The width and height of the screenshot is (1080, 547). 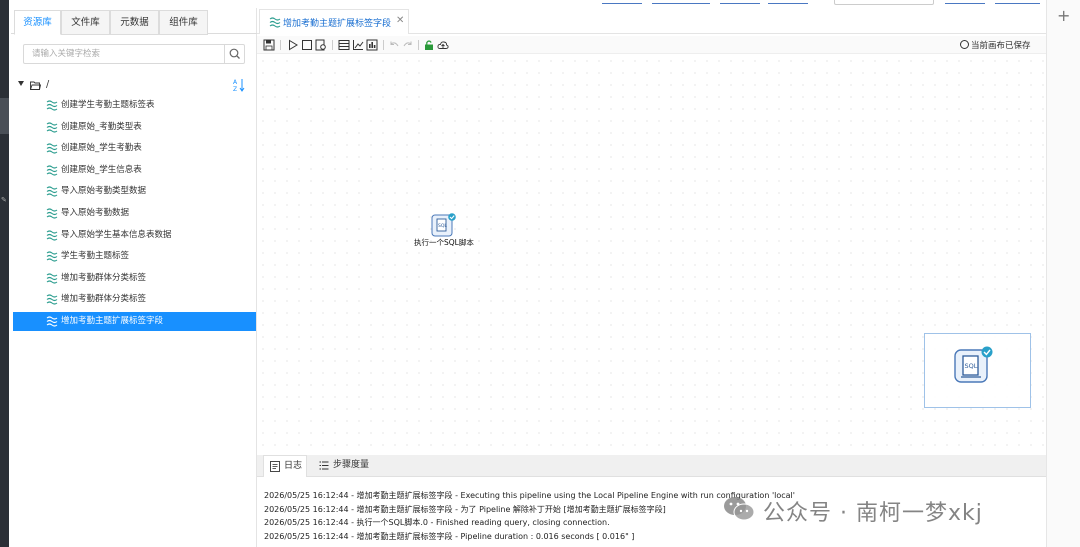 I want to click on canvas-saved-status: 当前画布已保存, so click(x=995, y=45).